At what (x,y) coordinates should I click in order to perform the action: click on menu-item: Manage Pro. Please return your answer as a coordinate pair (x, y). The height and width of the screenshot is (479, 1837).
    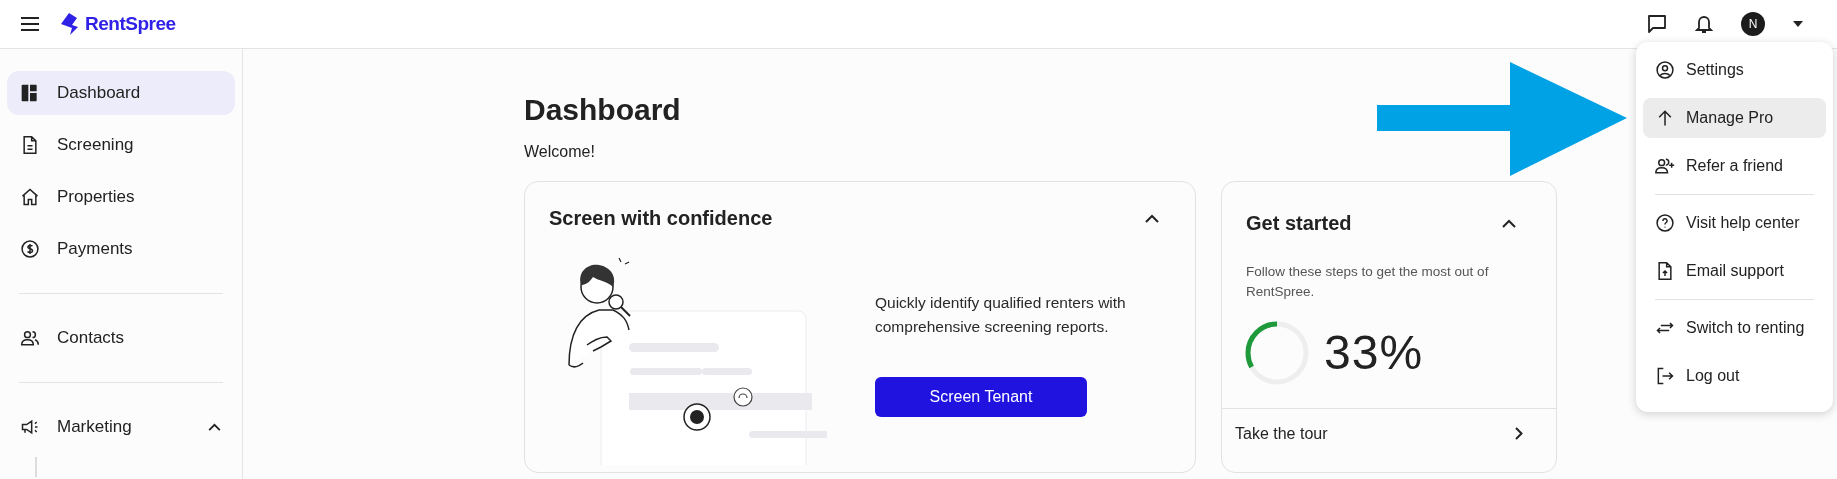
    Looking at the image, I should click on (1734, 118).